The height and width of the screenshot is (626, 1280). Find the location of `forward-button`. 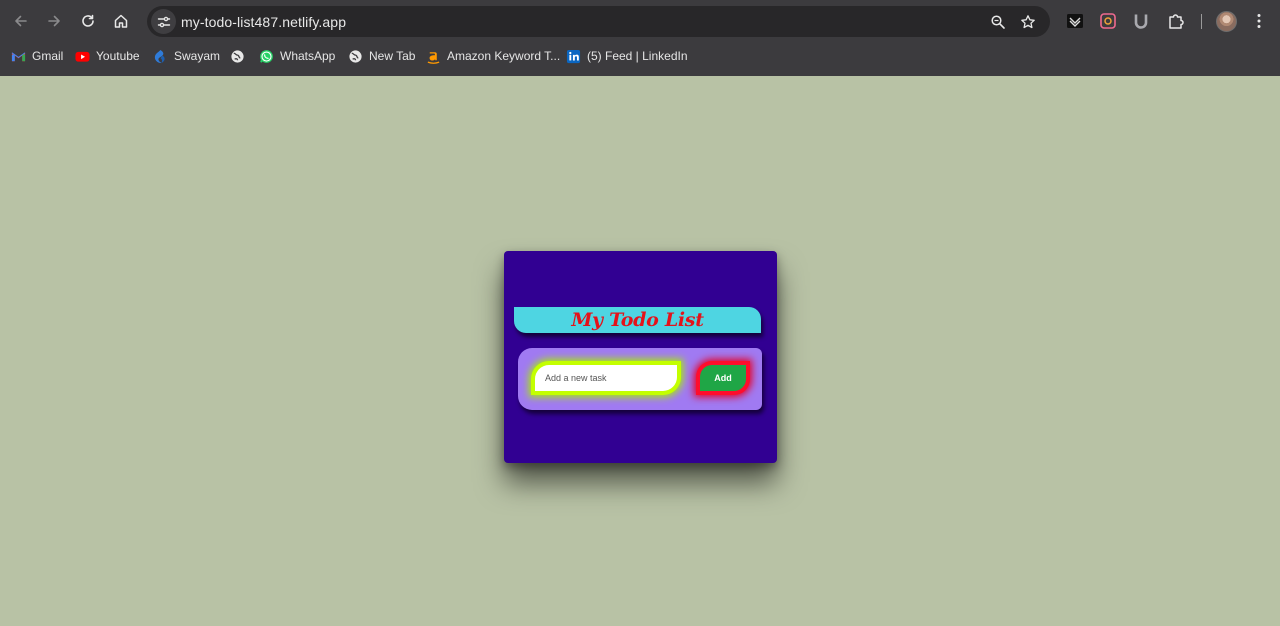

forward-button is located at coordinates (54, 21).